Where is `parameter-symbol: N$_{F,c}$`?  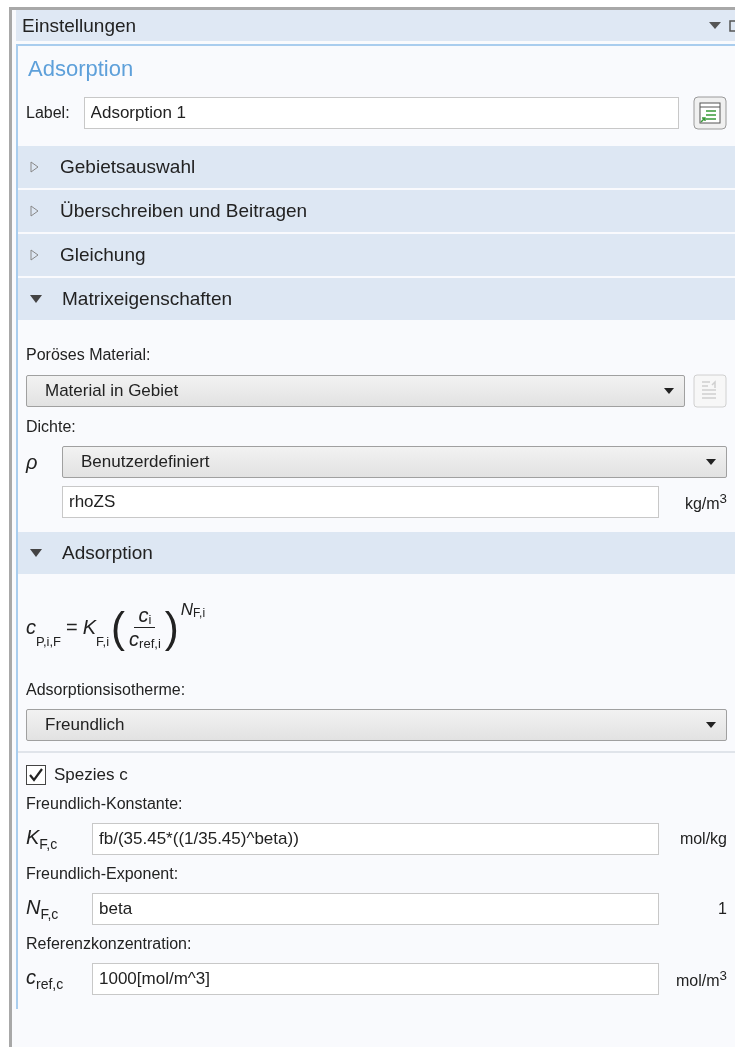 parameter-symbol: N$_{F,c}$ is located at coordinates (43, 909).